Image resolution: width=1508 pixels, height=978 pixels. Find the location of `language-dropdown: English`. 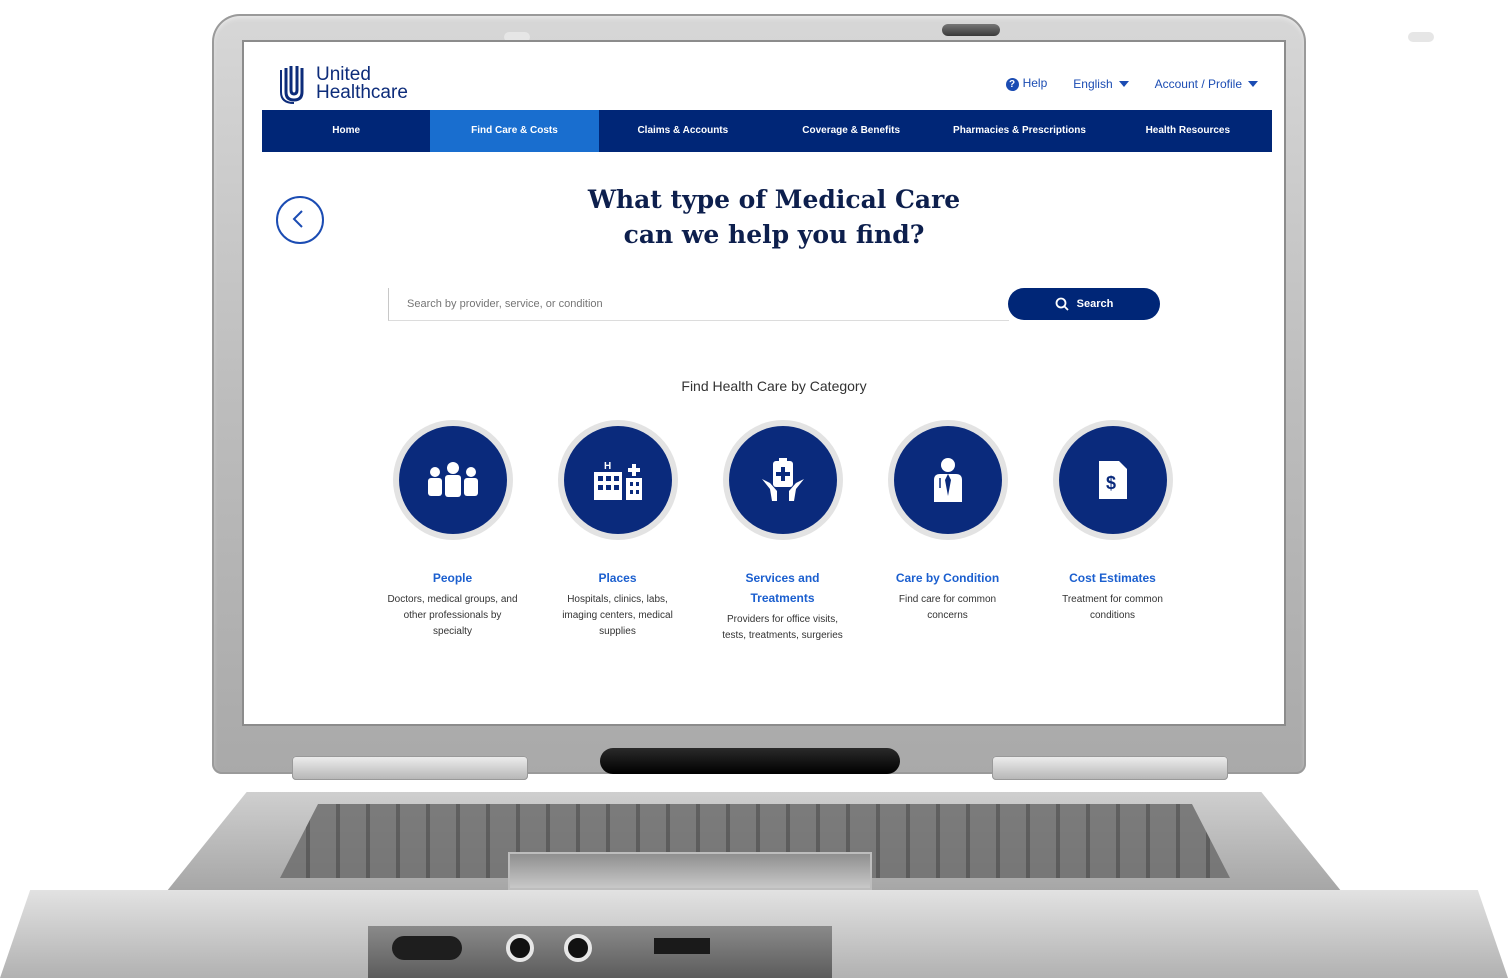

language-dropdown: English is located at coordinates (1101, 83).